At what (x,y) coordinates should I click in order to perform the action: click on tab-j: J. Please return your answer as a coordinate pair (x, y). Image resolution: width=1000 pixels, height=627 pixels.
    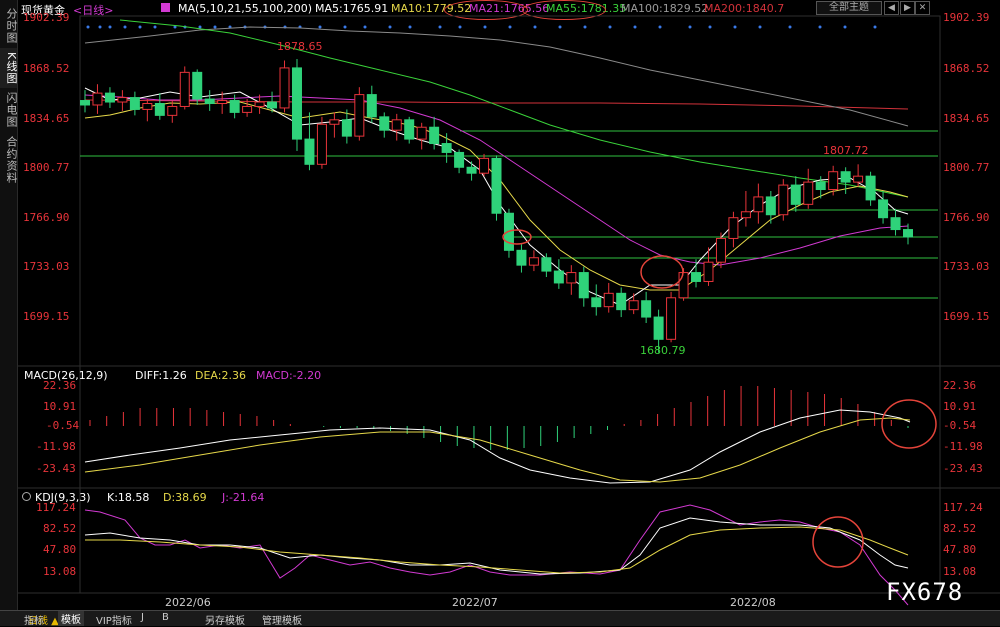
    Looking at the image, I should click on (142, 617).